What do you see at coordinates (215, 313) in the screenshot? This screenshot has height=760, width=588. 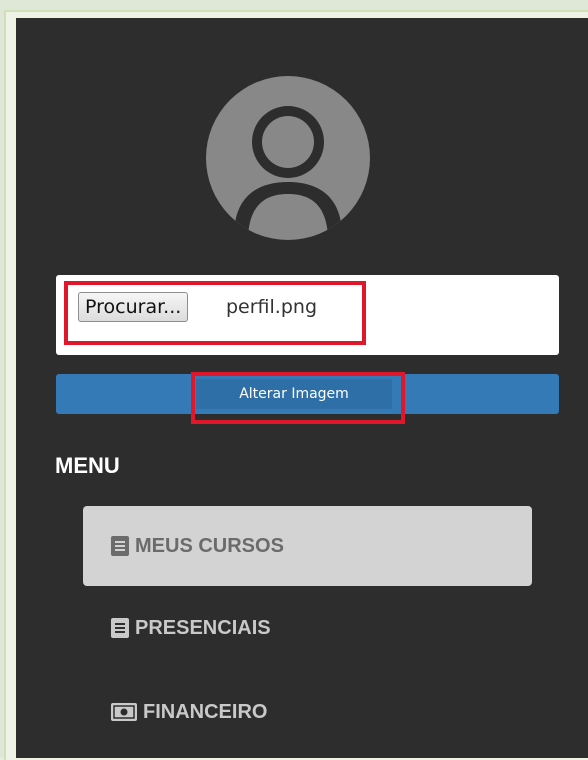 I see `file-input-highlight` at bounding box center [215, 313].